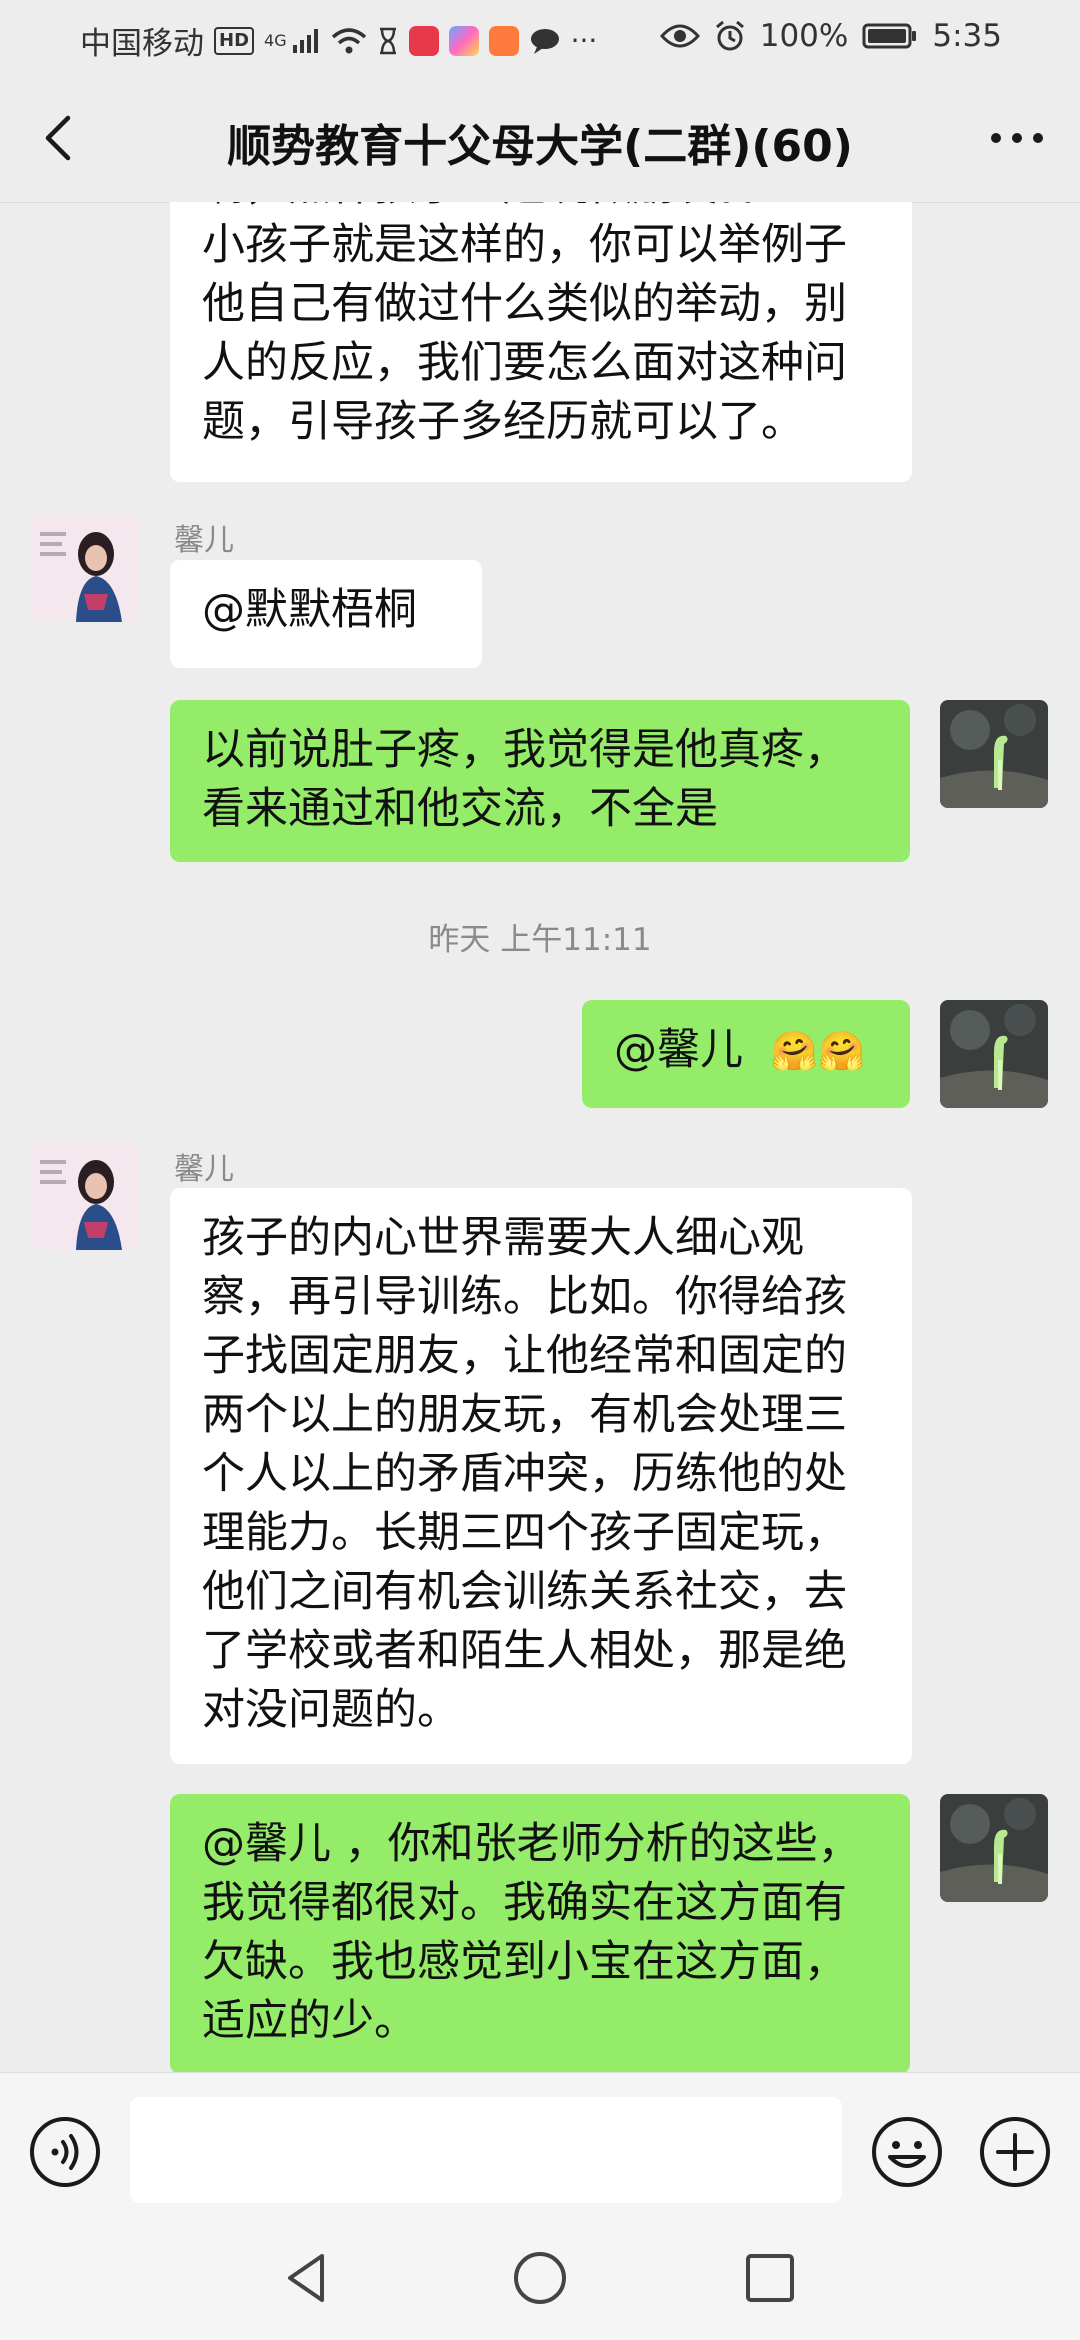  I want to click on message-line: 两个以上的朋友玩，有机会处理三, so click(524, 1415).